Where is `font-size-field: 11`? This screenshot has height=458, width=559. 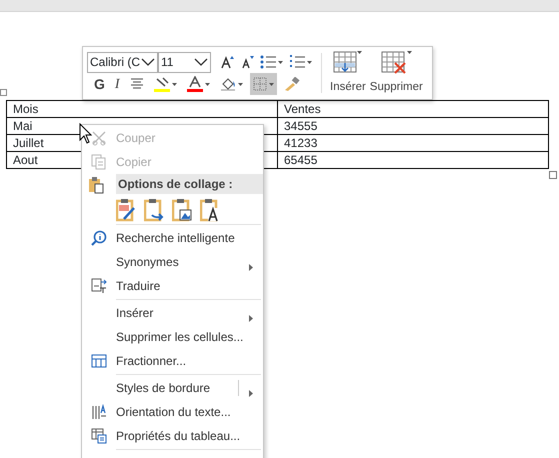 font-size-field: 11 is located at coordinates (184, 62).